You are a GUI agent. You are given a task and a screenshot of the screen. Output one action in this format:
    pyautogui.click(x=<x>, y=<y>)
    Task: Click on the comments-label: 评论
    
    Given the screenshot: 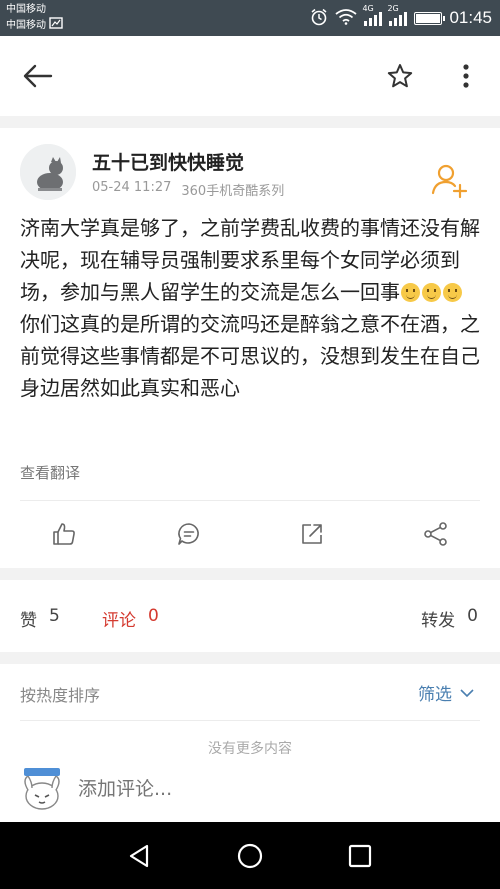 What is the action you would take?
    pyautogui.click(x=119, y=621)
    